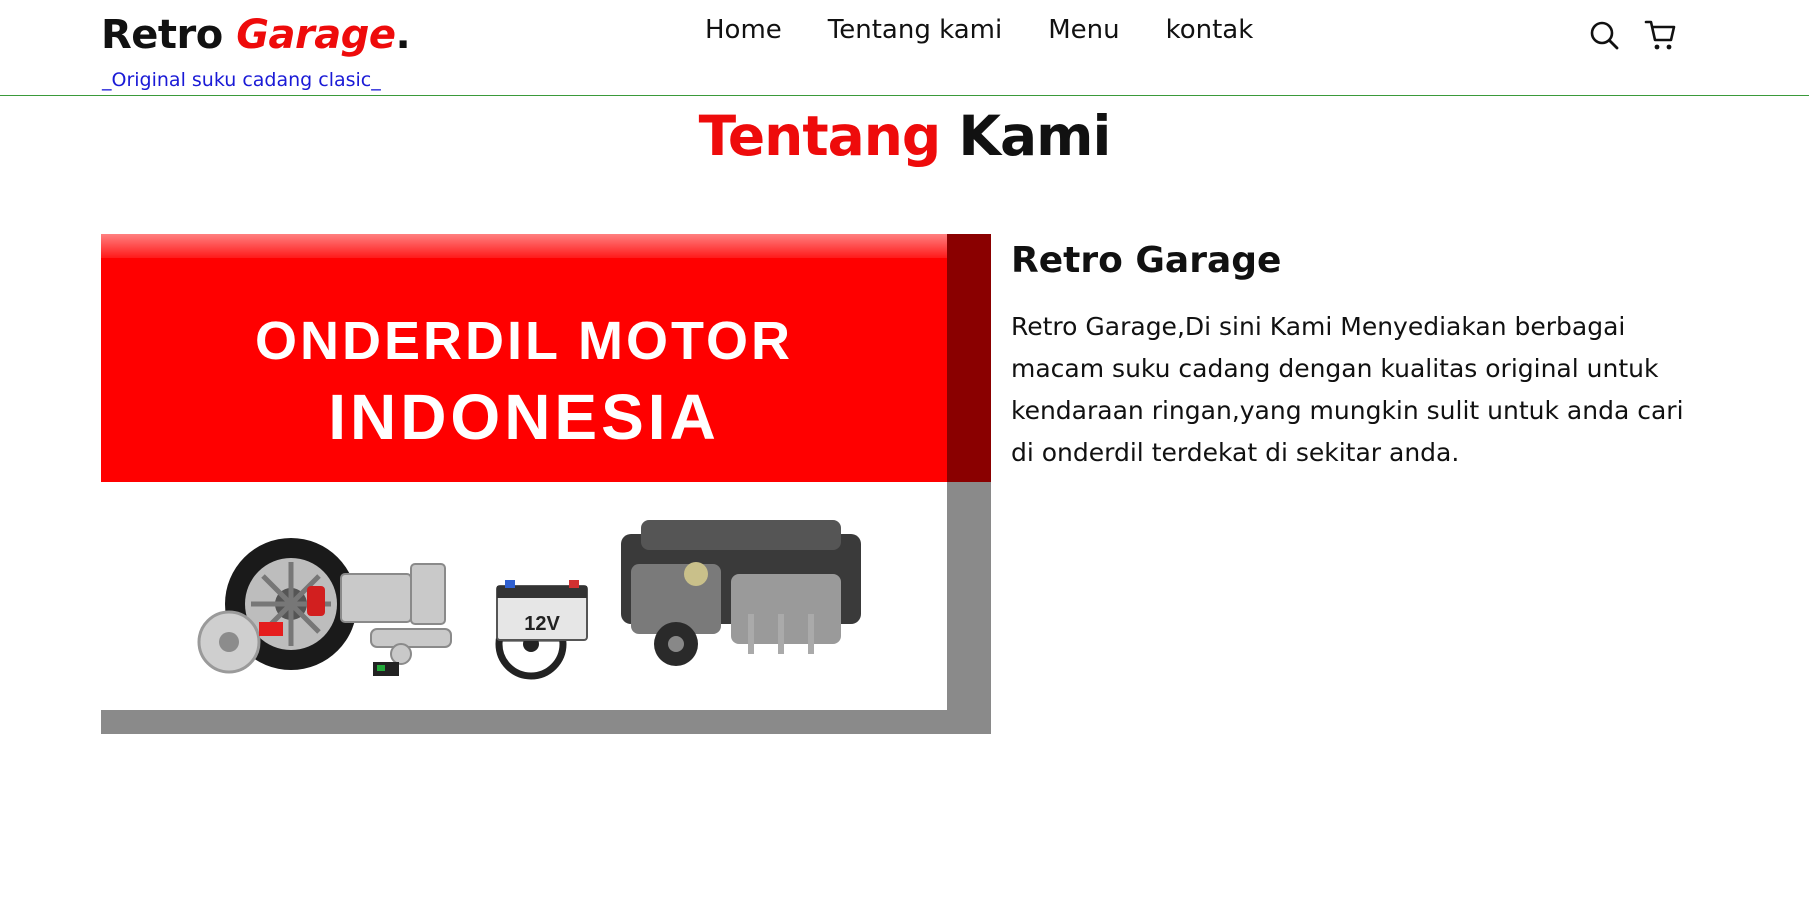 The height and width of the screenshot is (907, 1809). Describe the element at coordinates (542, 610) in the screenshot. I see `battery-icon: 12V` at that location.